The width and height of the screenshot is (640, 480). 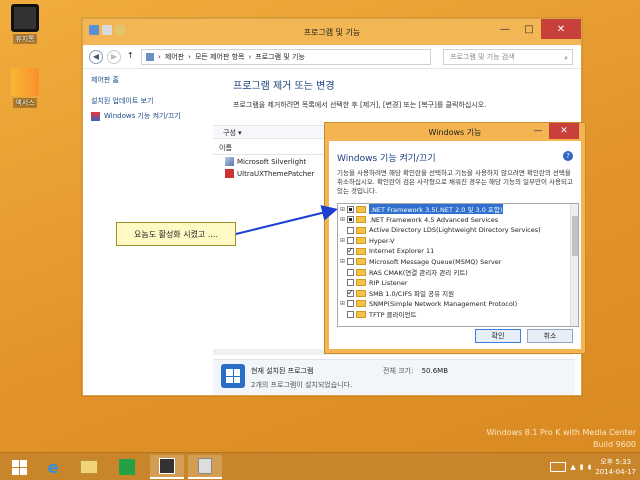 I want to click on control-panel-taskbar-button, so click(x=167, y=467).